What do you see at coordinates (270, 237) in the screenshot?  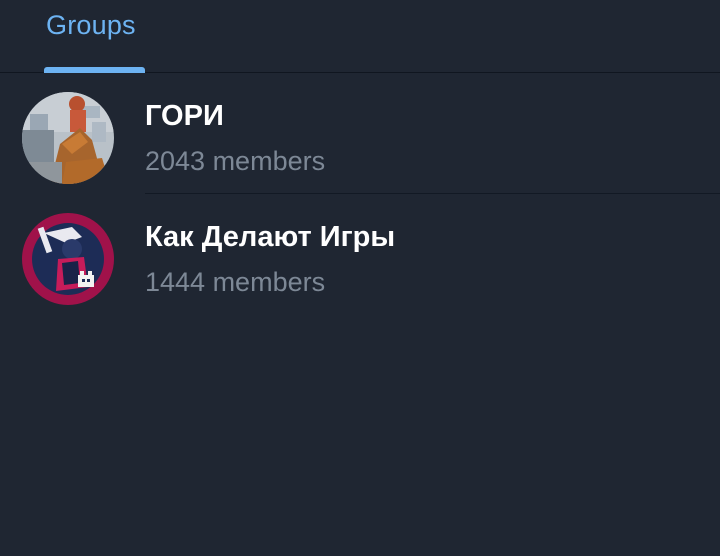 I see `group-name: Как Делают Игры` at bounding box center [270, 237].